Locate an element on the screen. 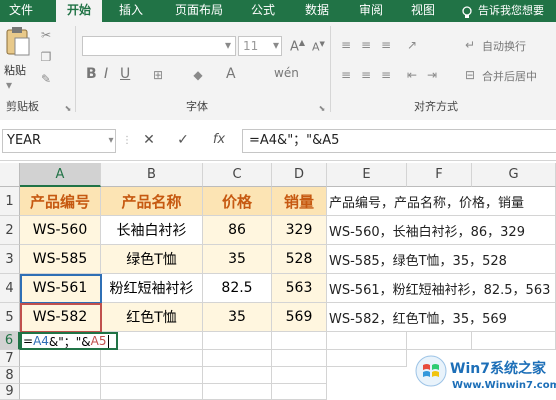 This screenshot has height=400, width=556. cell-e3: WS-585，绿色T恤，35，528 is located at coordinates (441, 259).